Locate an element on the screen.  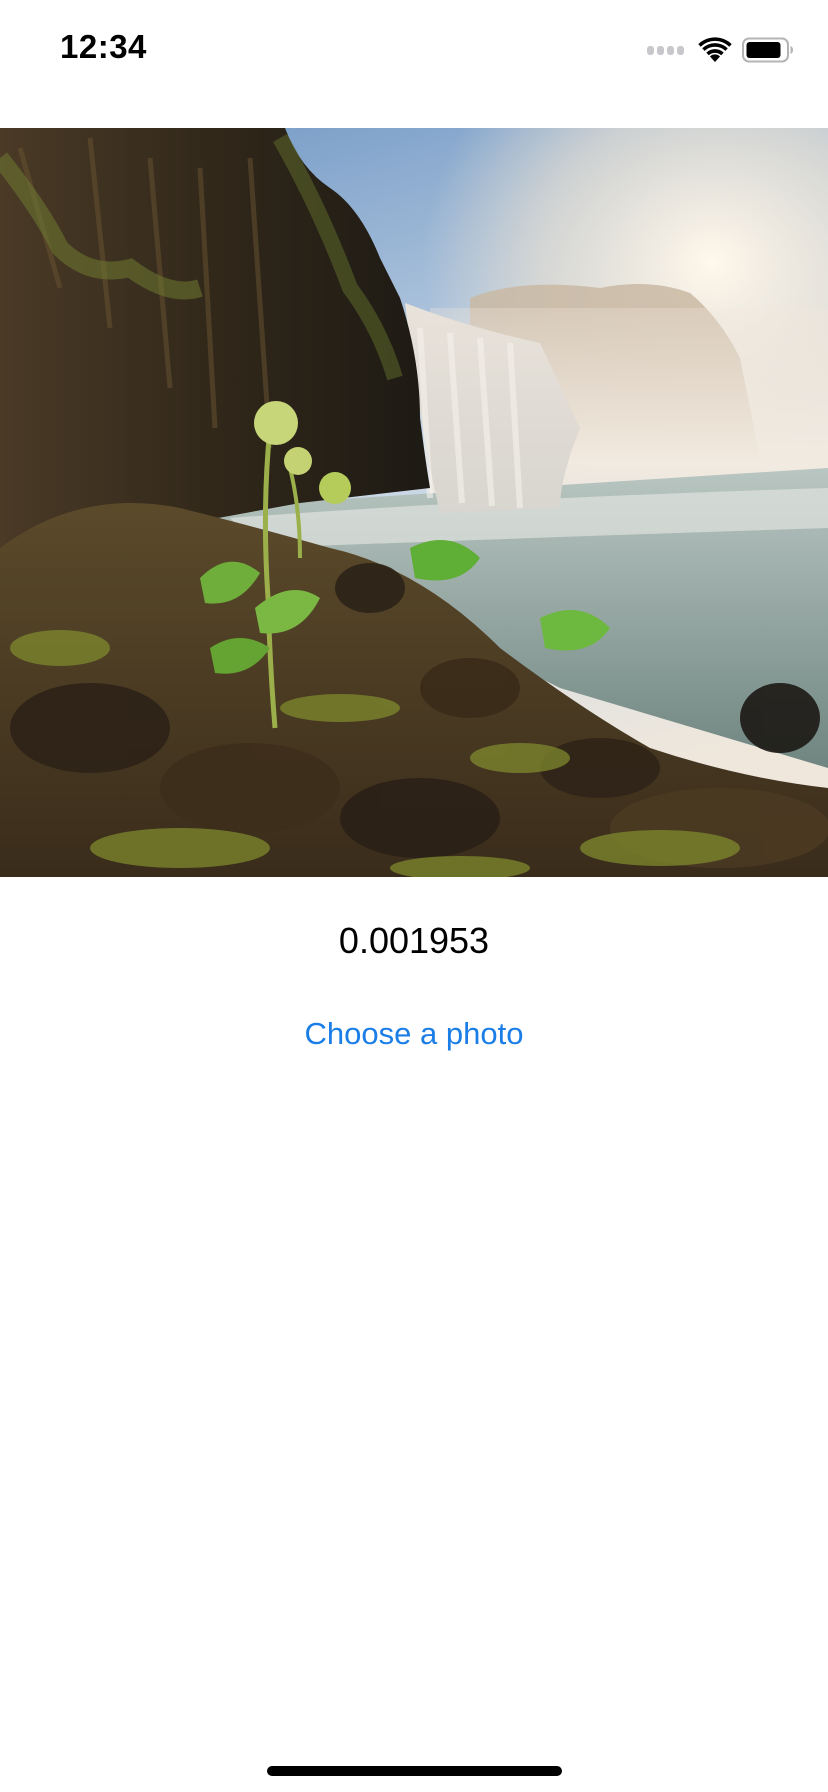
home-indicator is located at coordinates (414, 1771).